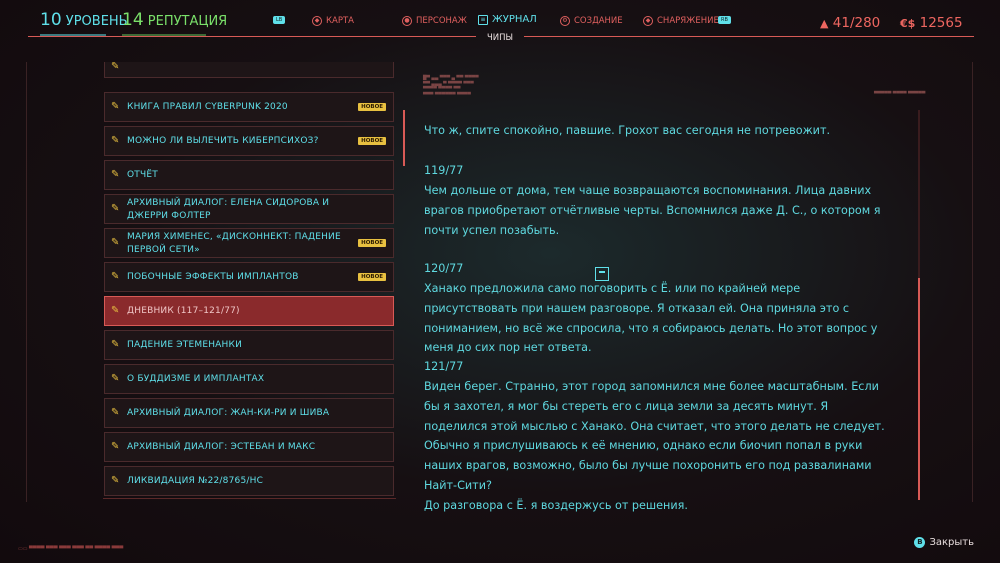 The height and width of the screenshot is (563, 1000). What do you see at coordinates (223, 141) in the screenshot?
I see `list-item-label: МОЖНО ЛИ ВЫЛЕЧИТЬ КИБЕРПСИХОЗ?` at bounding box center [223, 141].